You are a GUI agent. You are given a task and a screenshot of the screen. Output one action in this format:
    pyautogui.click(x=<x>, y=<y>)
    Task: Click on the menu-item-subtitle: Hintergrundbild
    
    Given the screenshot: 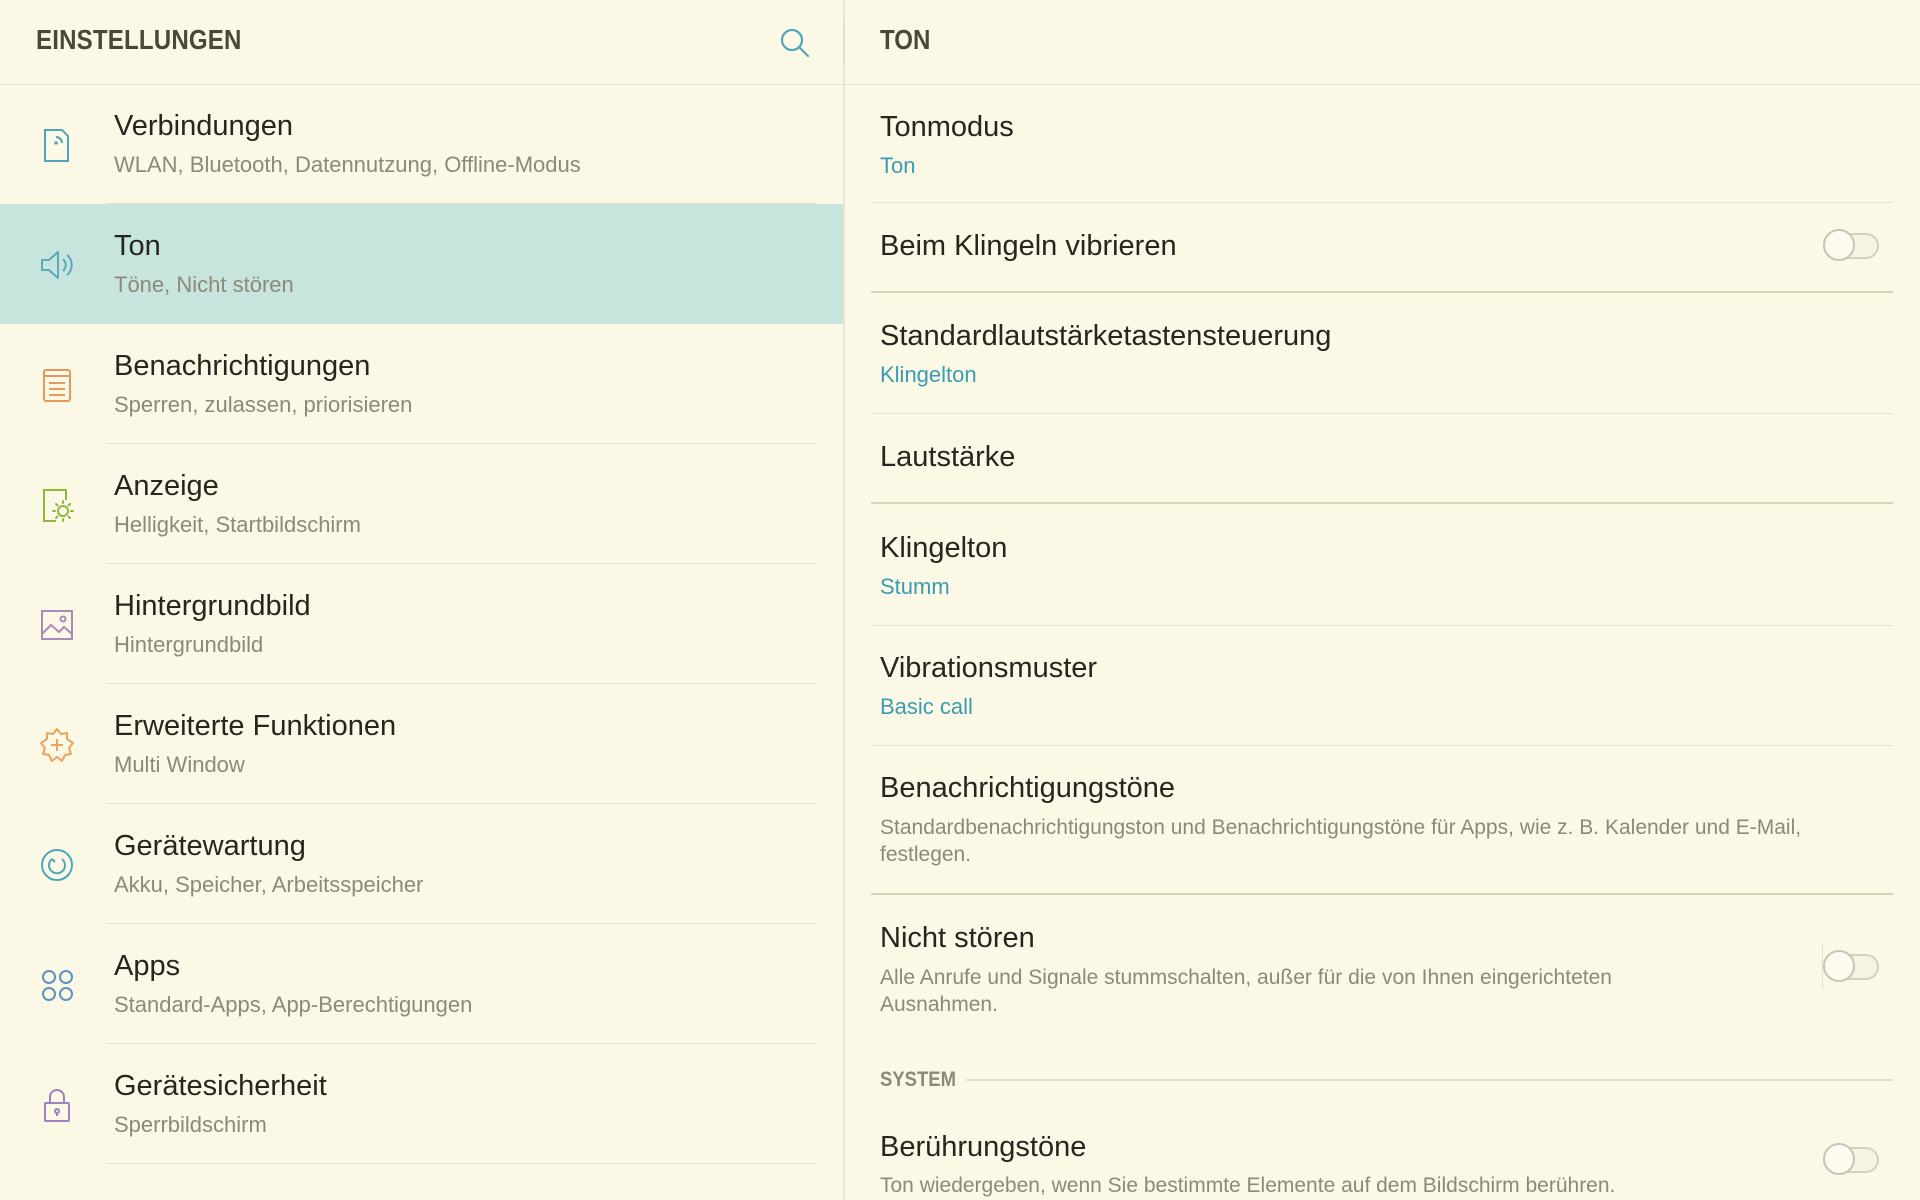 What is the action you would take?
    pyautogui.click(x=189, y=644)
    